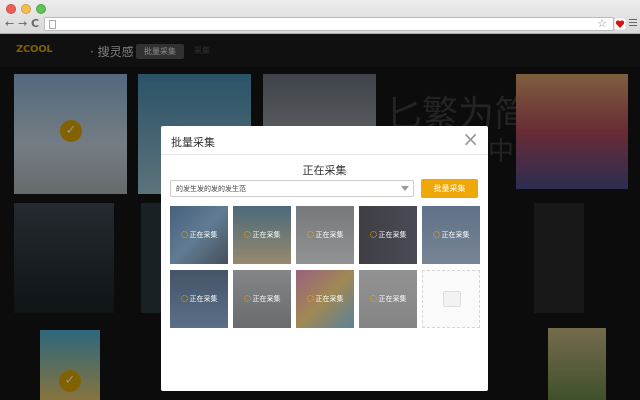 The width and height of the screenshot is (640, 400). I want to click on window-controls, so click(26, 9).